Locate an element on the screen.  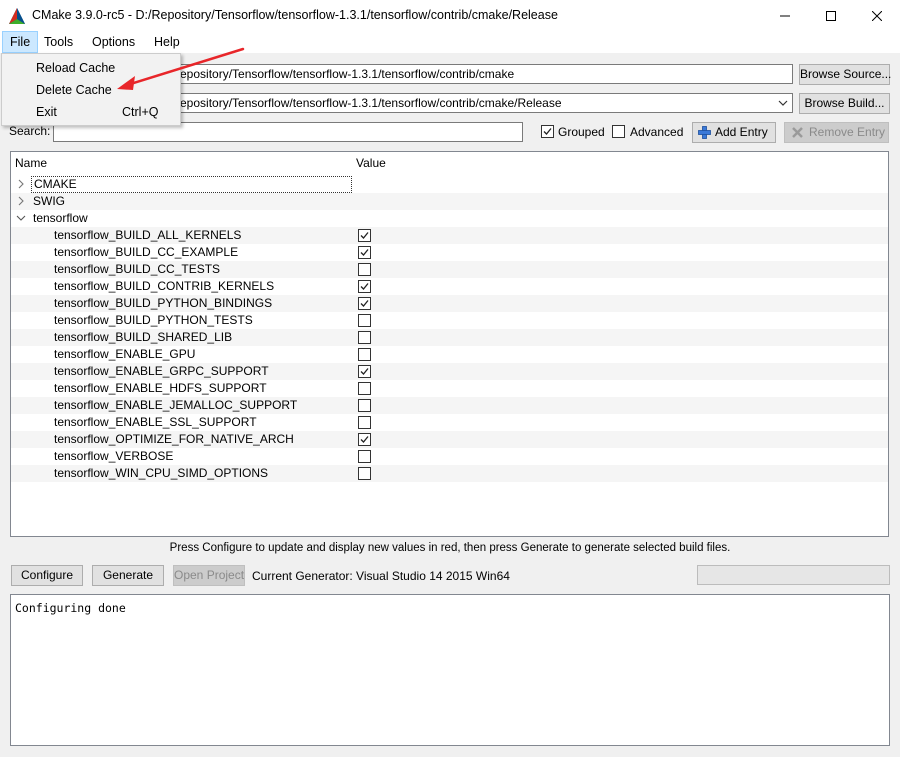
cache-entry-row: tensorflow_BUILD_PYTHON_BINDINGS is located at coordinates (449, 303).